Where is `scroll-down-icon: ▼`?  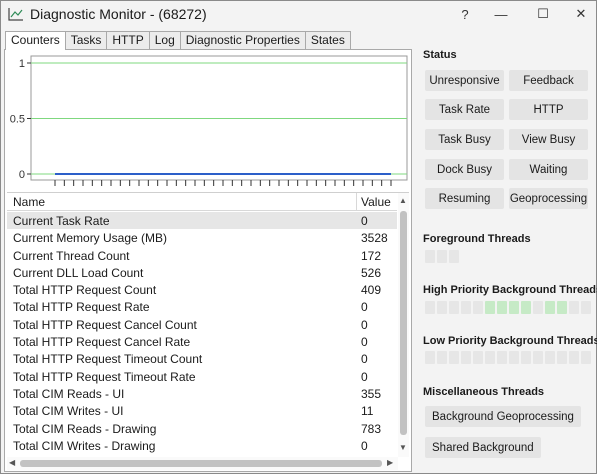
scroll-down-icon: ▼ is located at coordinates (403, 447).